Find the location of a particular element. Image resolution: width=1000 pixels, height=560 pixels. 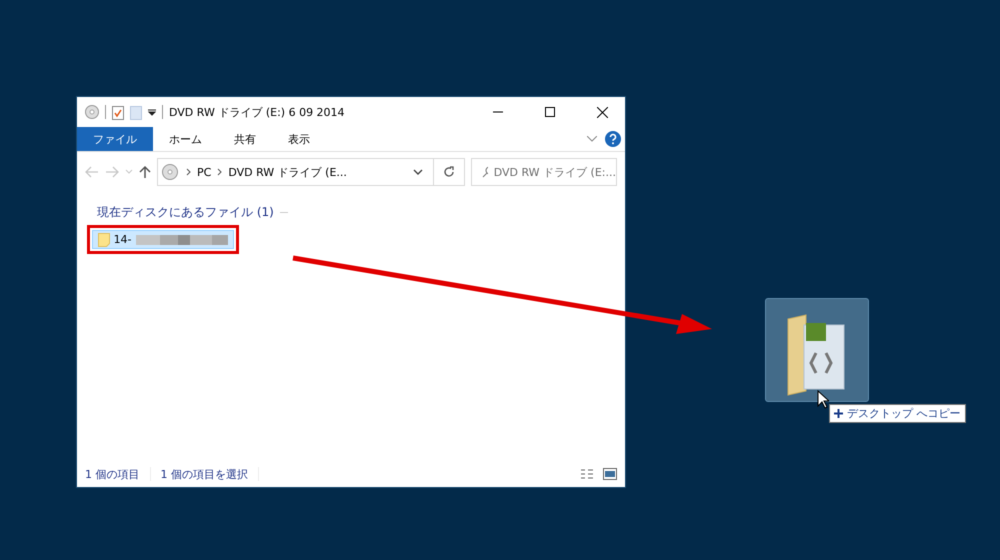

breadcrumb-item: PC is located at coordinates (204, 172).